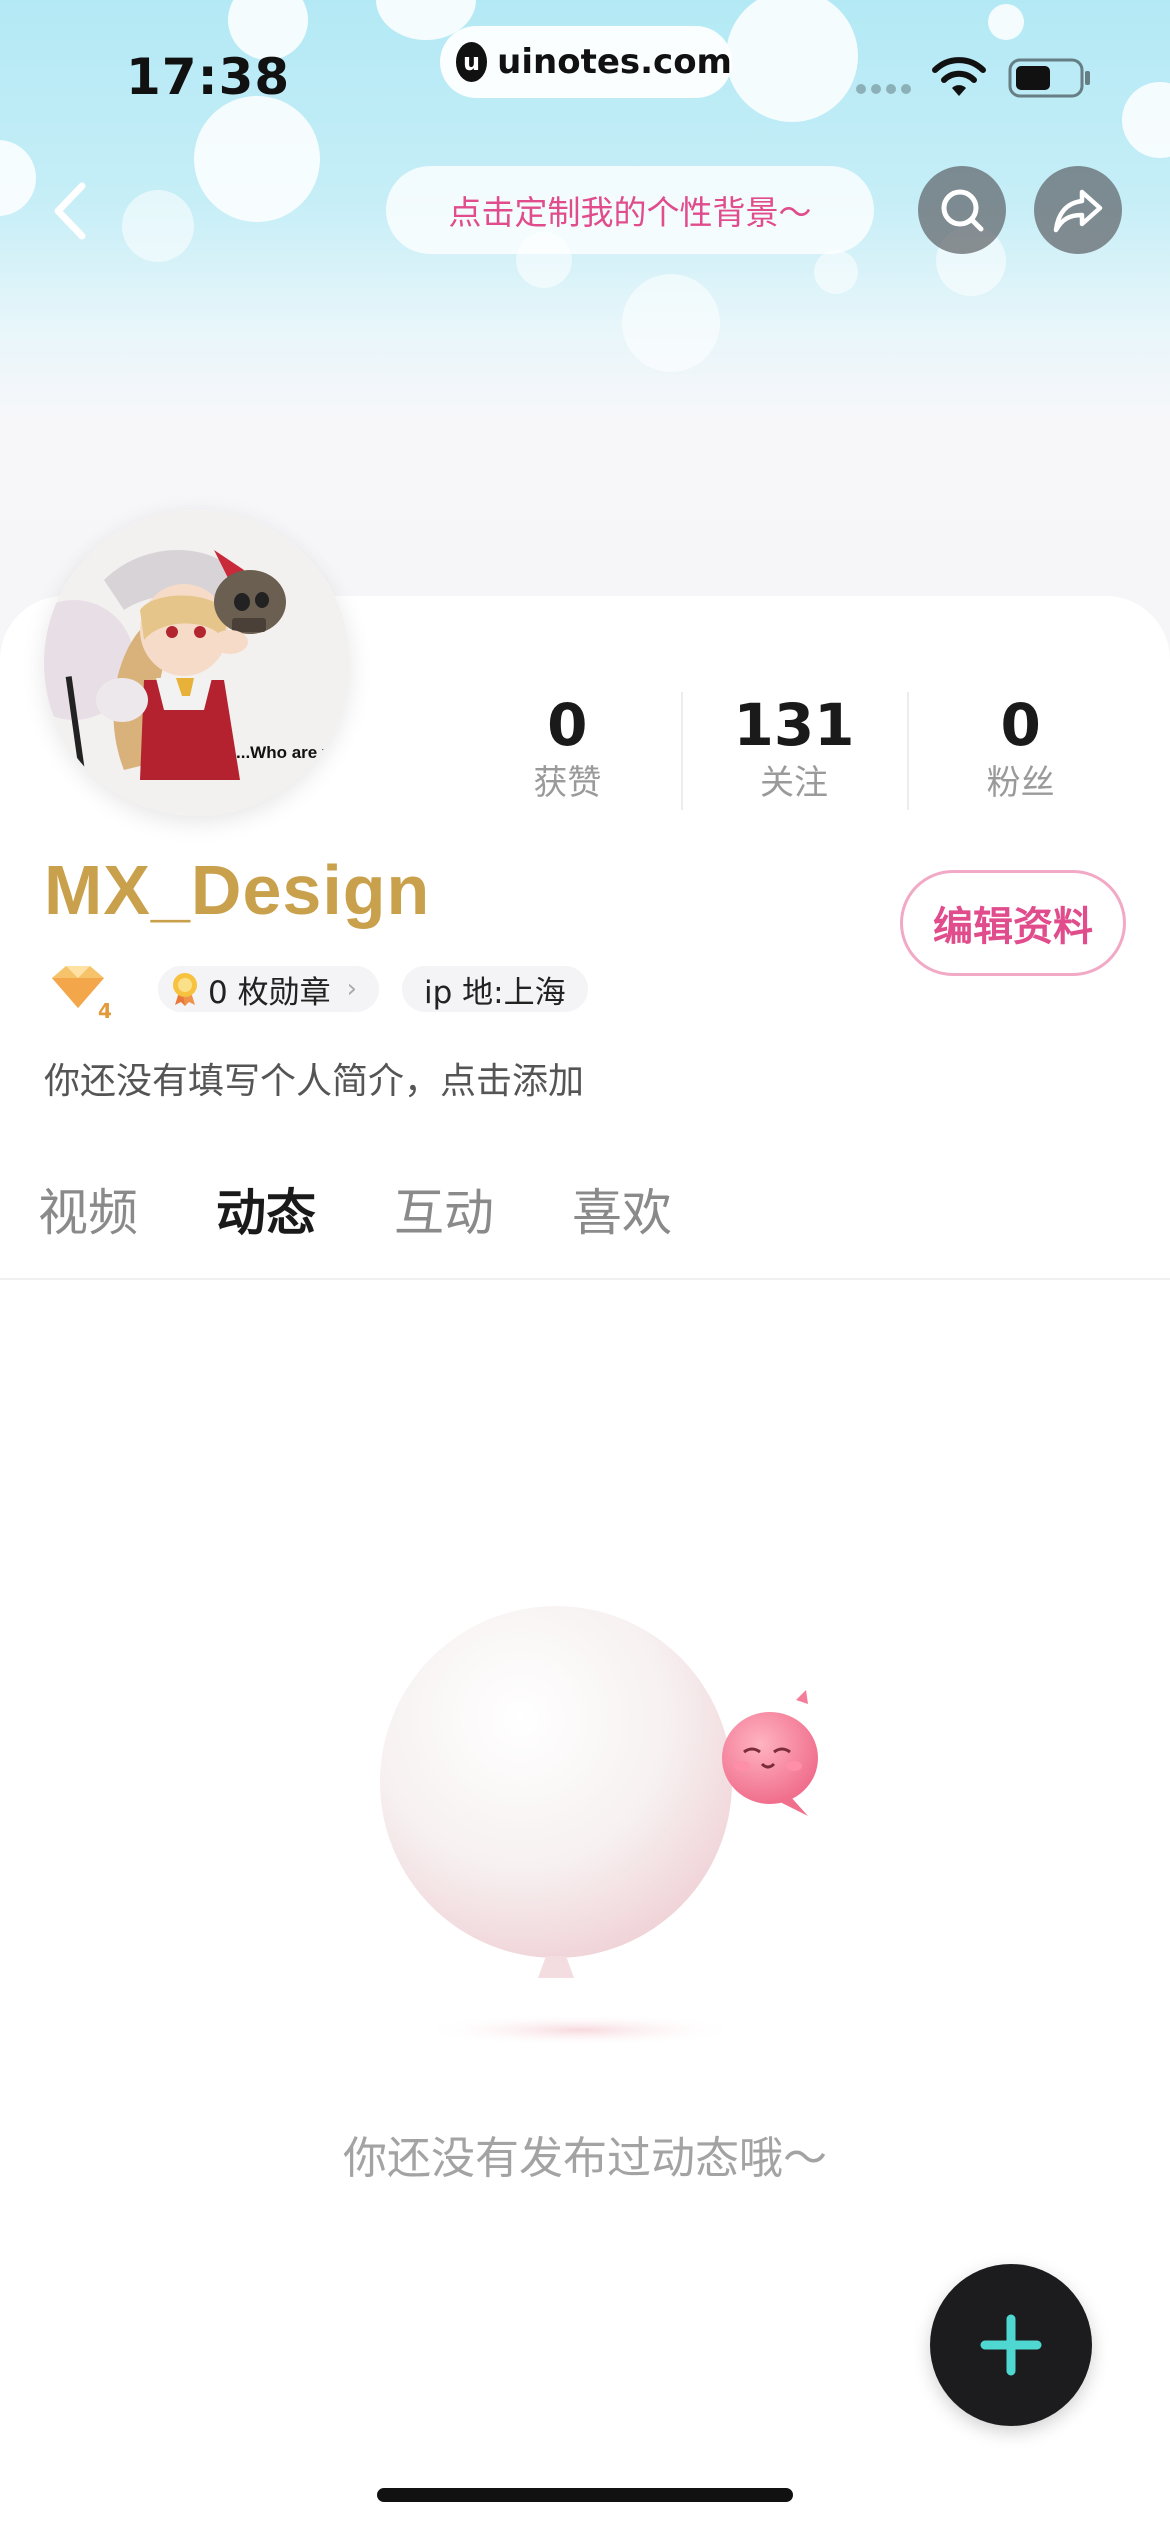  What do you see at coordinates (105, 1009) in the screenshot?
I see `level-number: 4` at bounding box center [105, 1009].